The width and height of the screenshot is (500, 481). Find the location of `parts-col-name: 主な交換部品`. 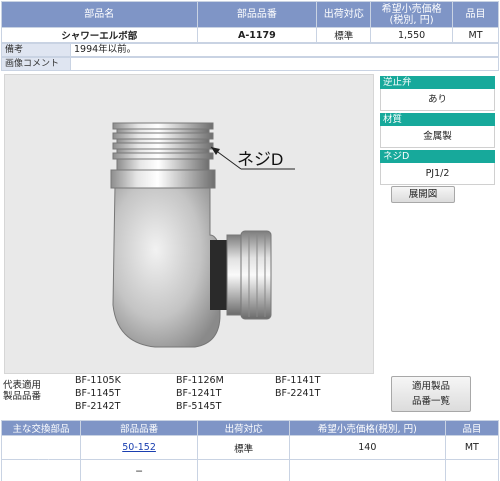

parts-col-name: 主な交換部品 is located at coordinates (41, 428).